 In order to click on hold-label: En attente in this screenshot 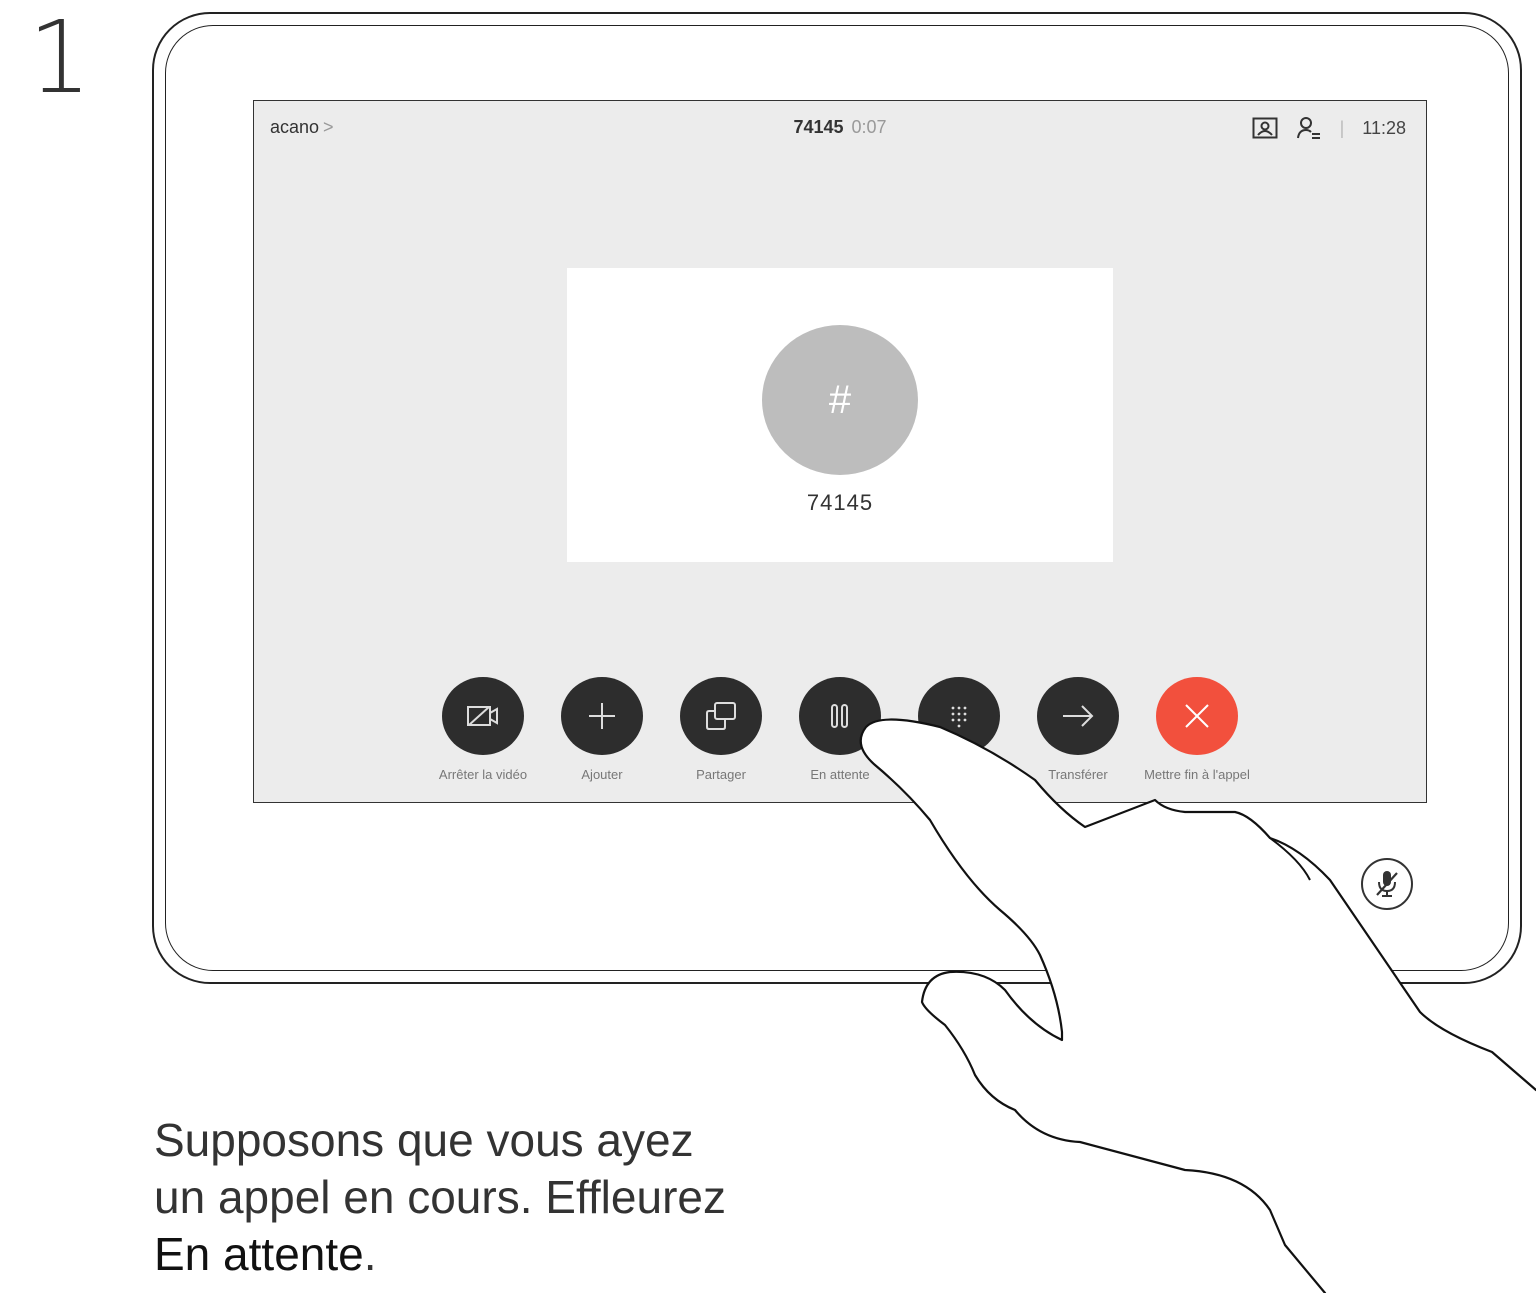, I will do `click(840, 774)`.